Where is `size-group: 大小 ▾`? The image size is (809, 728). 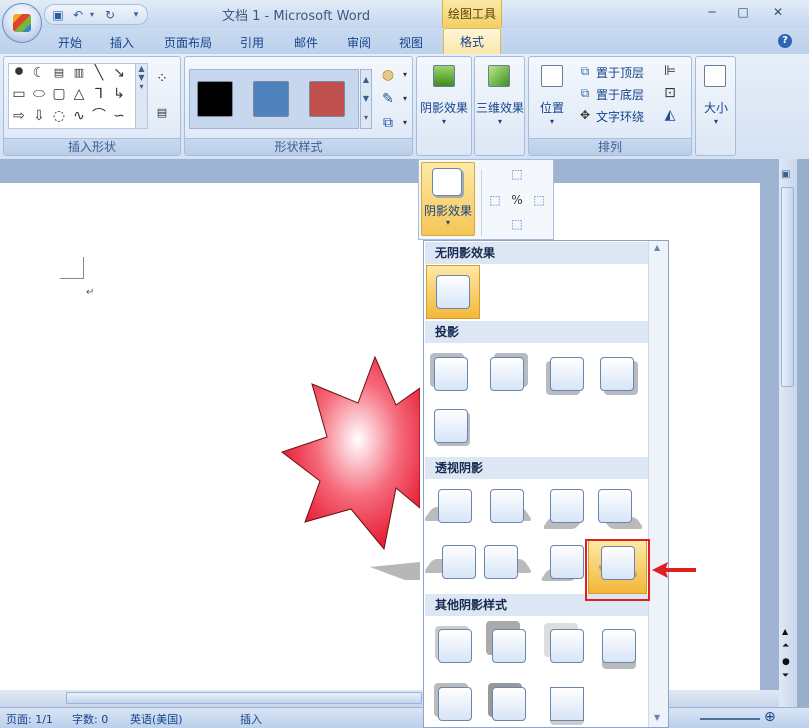 size-group: 大小 ▾ is located at coordinates (715, 106).